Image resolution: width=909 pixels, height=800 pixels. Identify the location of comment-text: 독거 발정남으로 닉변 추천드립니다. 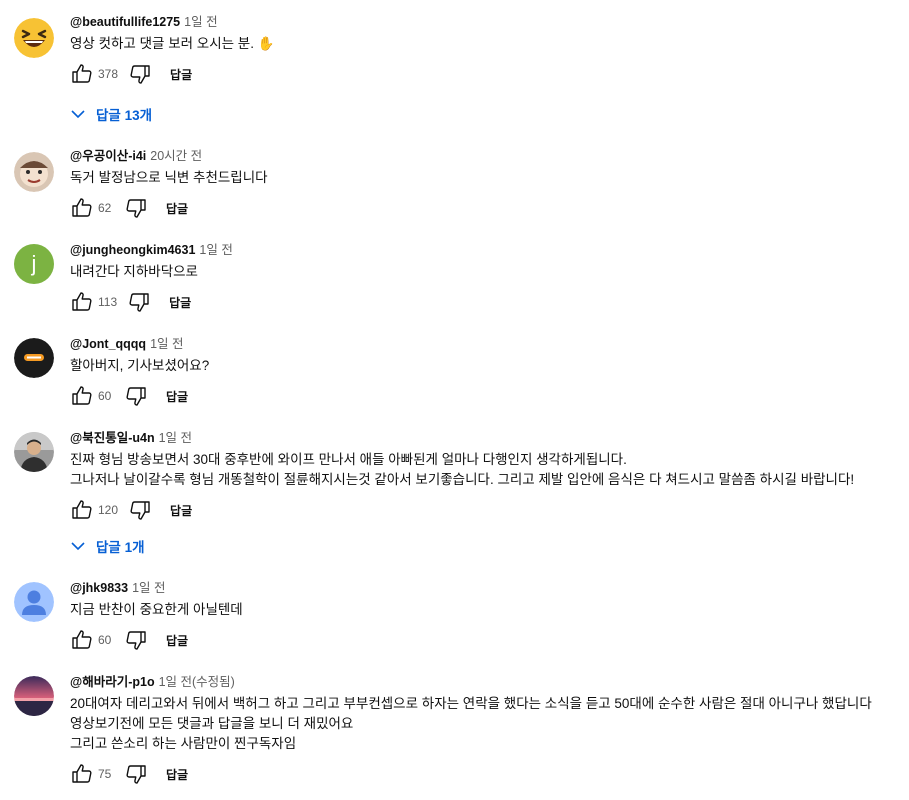
(489, 178).